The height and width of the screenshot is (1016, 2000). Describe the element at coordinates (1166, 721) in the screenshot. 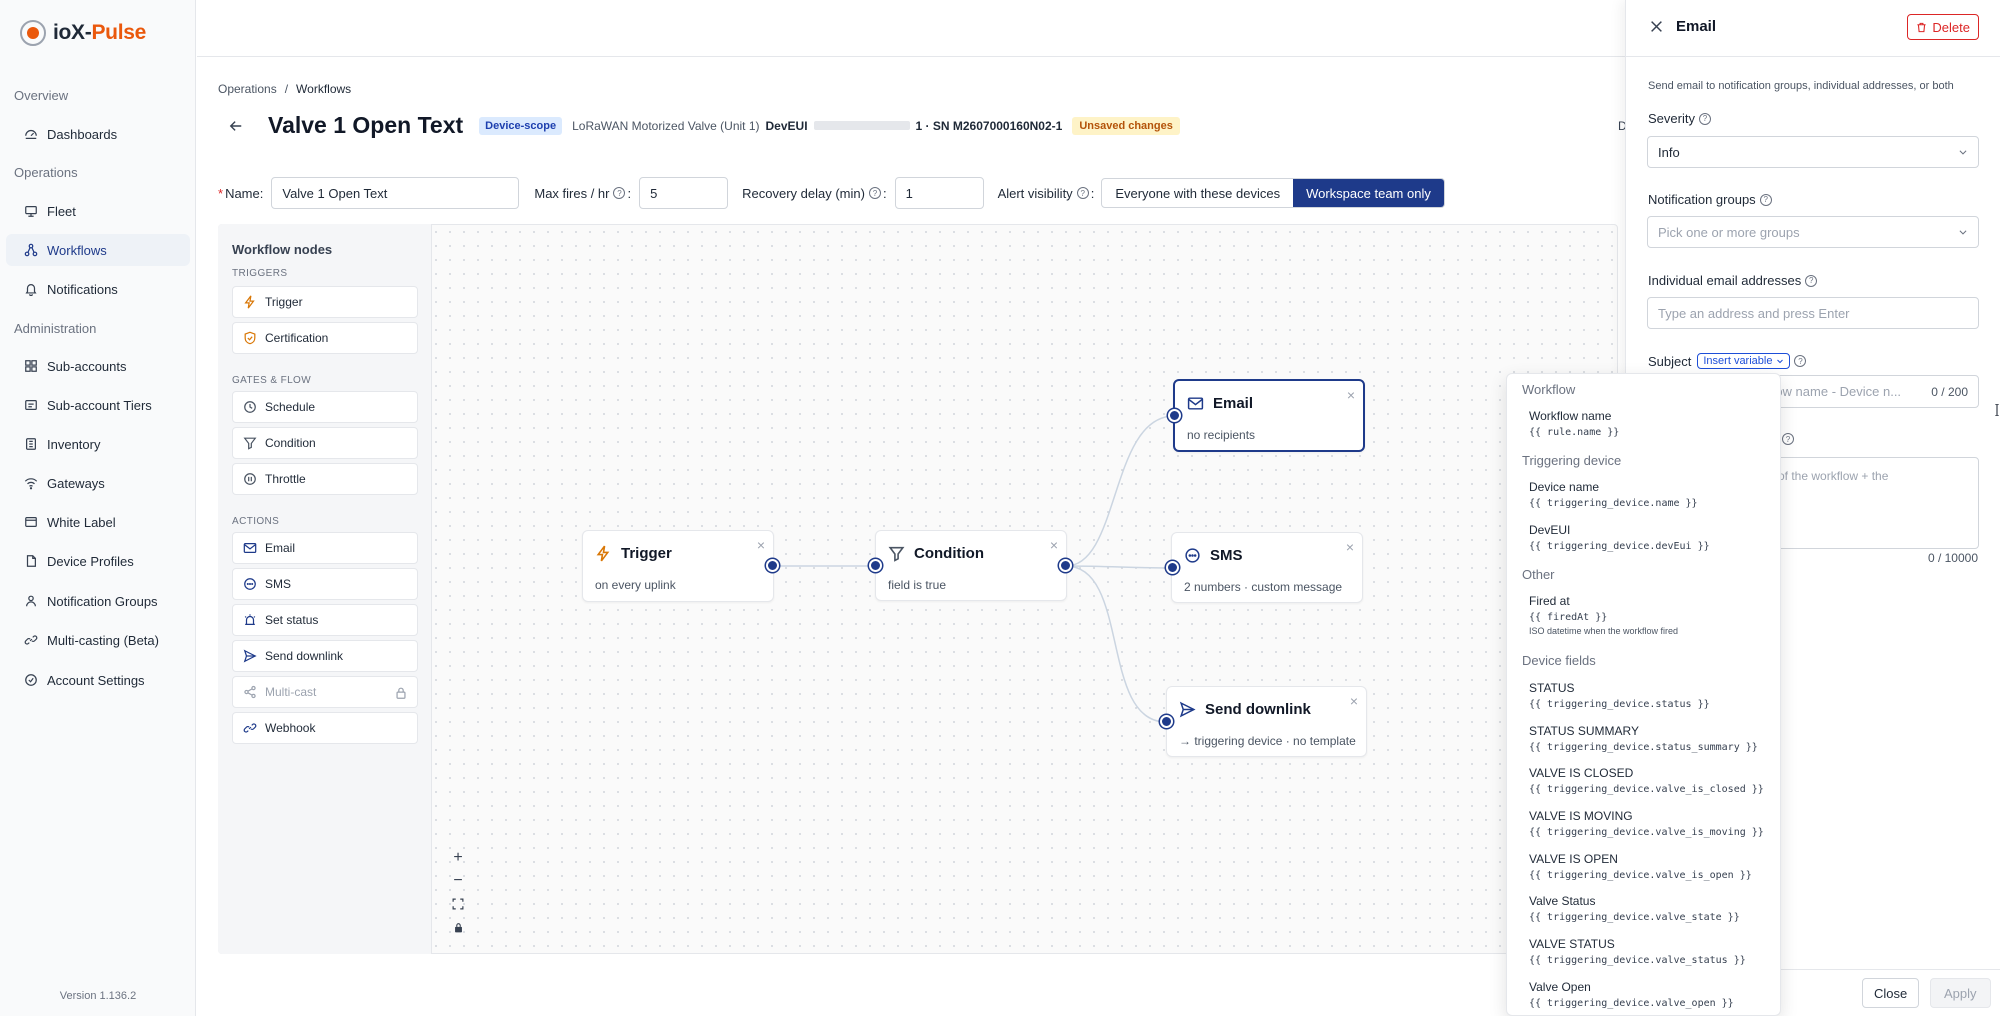

I see `port-downlink-in` at that location.